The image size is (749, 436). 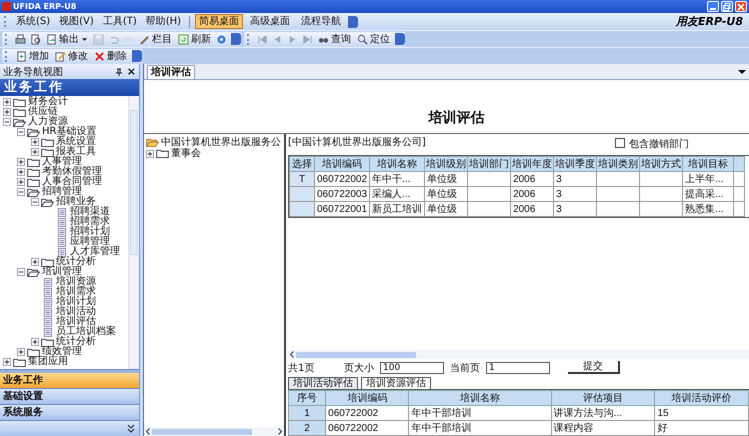 What do you see at coordinates (62, 272) in the screenshot?
I see `tree-item: 培训管理` at bounding box center [62, 272].